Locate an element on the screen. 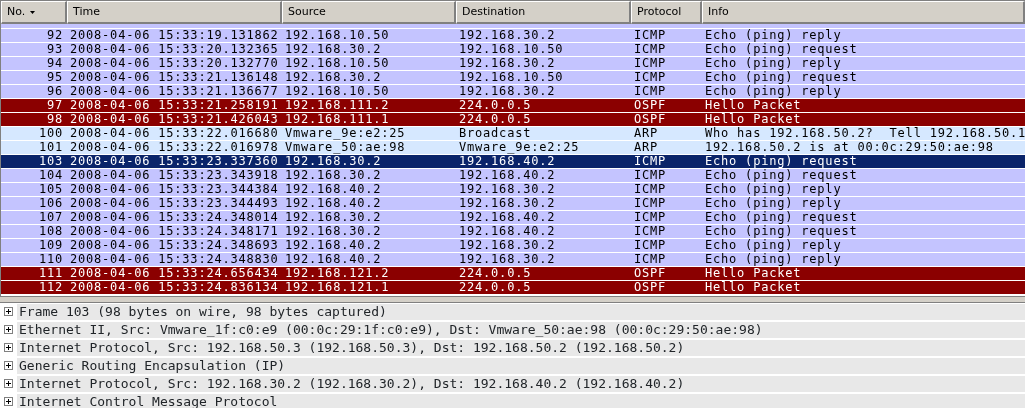 The width and height of the screenshot is (1025, 408). tree-item: Frame 103 (98 bytes on wire, 98 bytes captured) is located at coordinates (521, 311).